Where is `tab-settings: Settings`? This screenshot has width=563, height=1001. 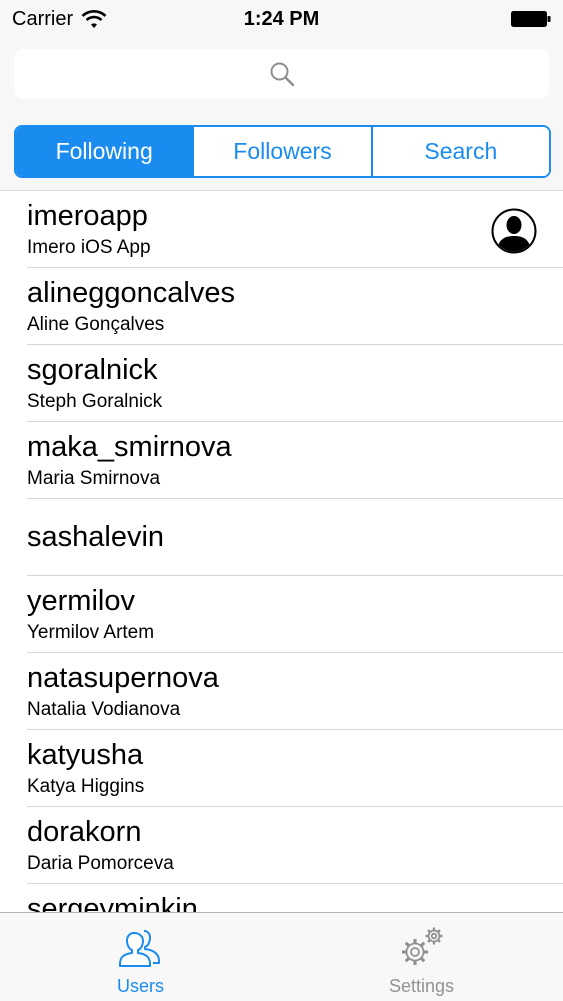
tab-settings: Settings is located at coordinates (421, 957).